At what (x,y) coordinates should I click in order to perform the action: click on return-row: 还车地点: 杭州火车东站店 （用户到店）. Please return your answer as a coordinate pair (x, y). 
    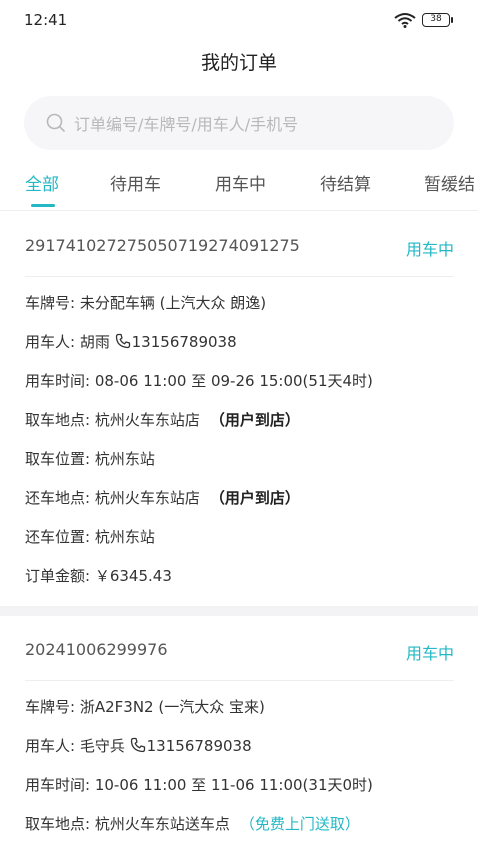
    Looking at the image, I should click on (162, 497).